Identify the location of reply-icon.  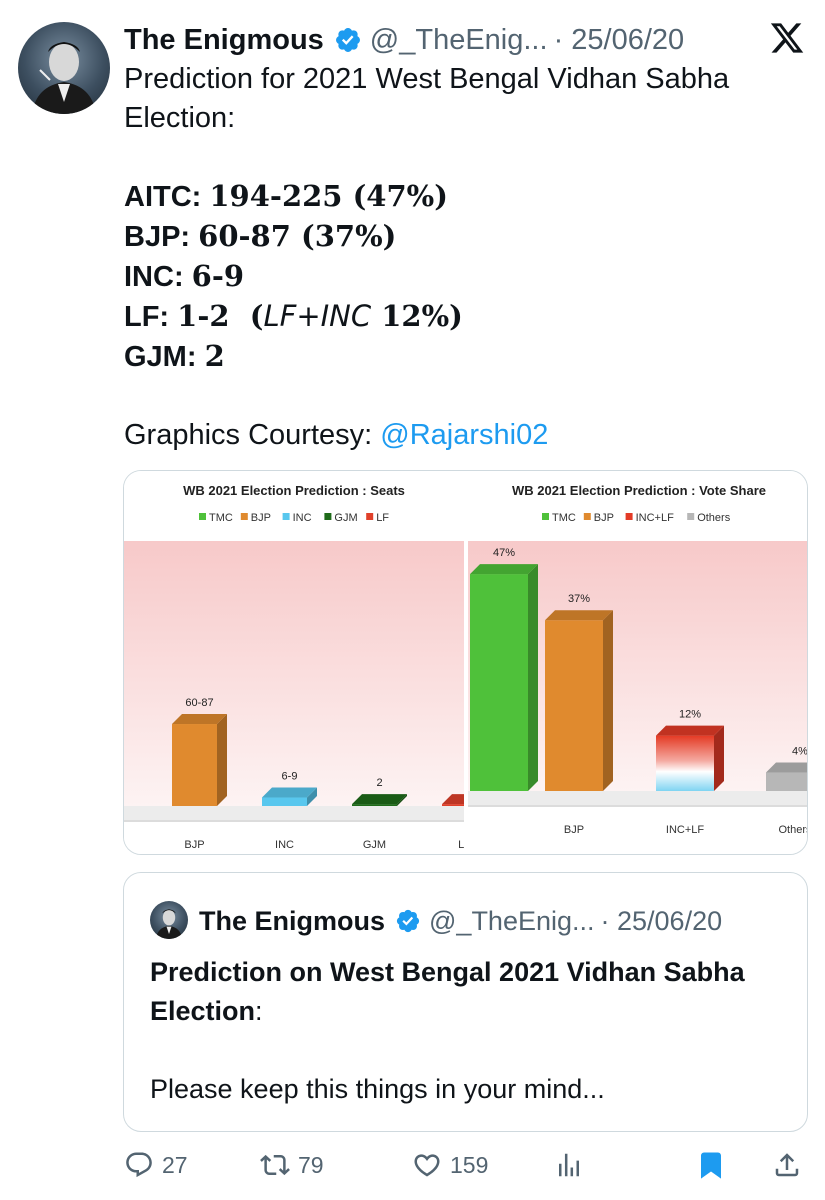
(139, 1165).